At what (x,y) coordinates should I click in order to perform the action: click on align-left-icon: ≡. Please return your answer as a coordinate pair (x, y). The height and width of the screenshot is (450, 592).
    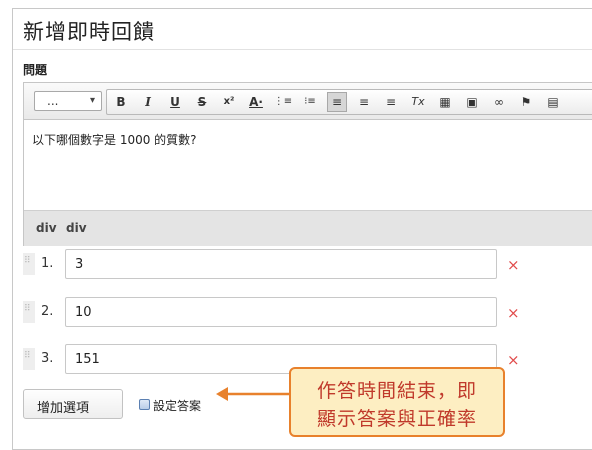
    Looking at the image, I should click on (337, 102).